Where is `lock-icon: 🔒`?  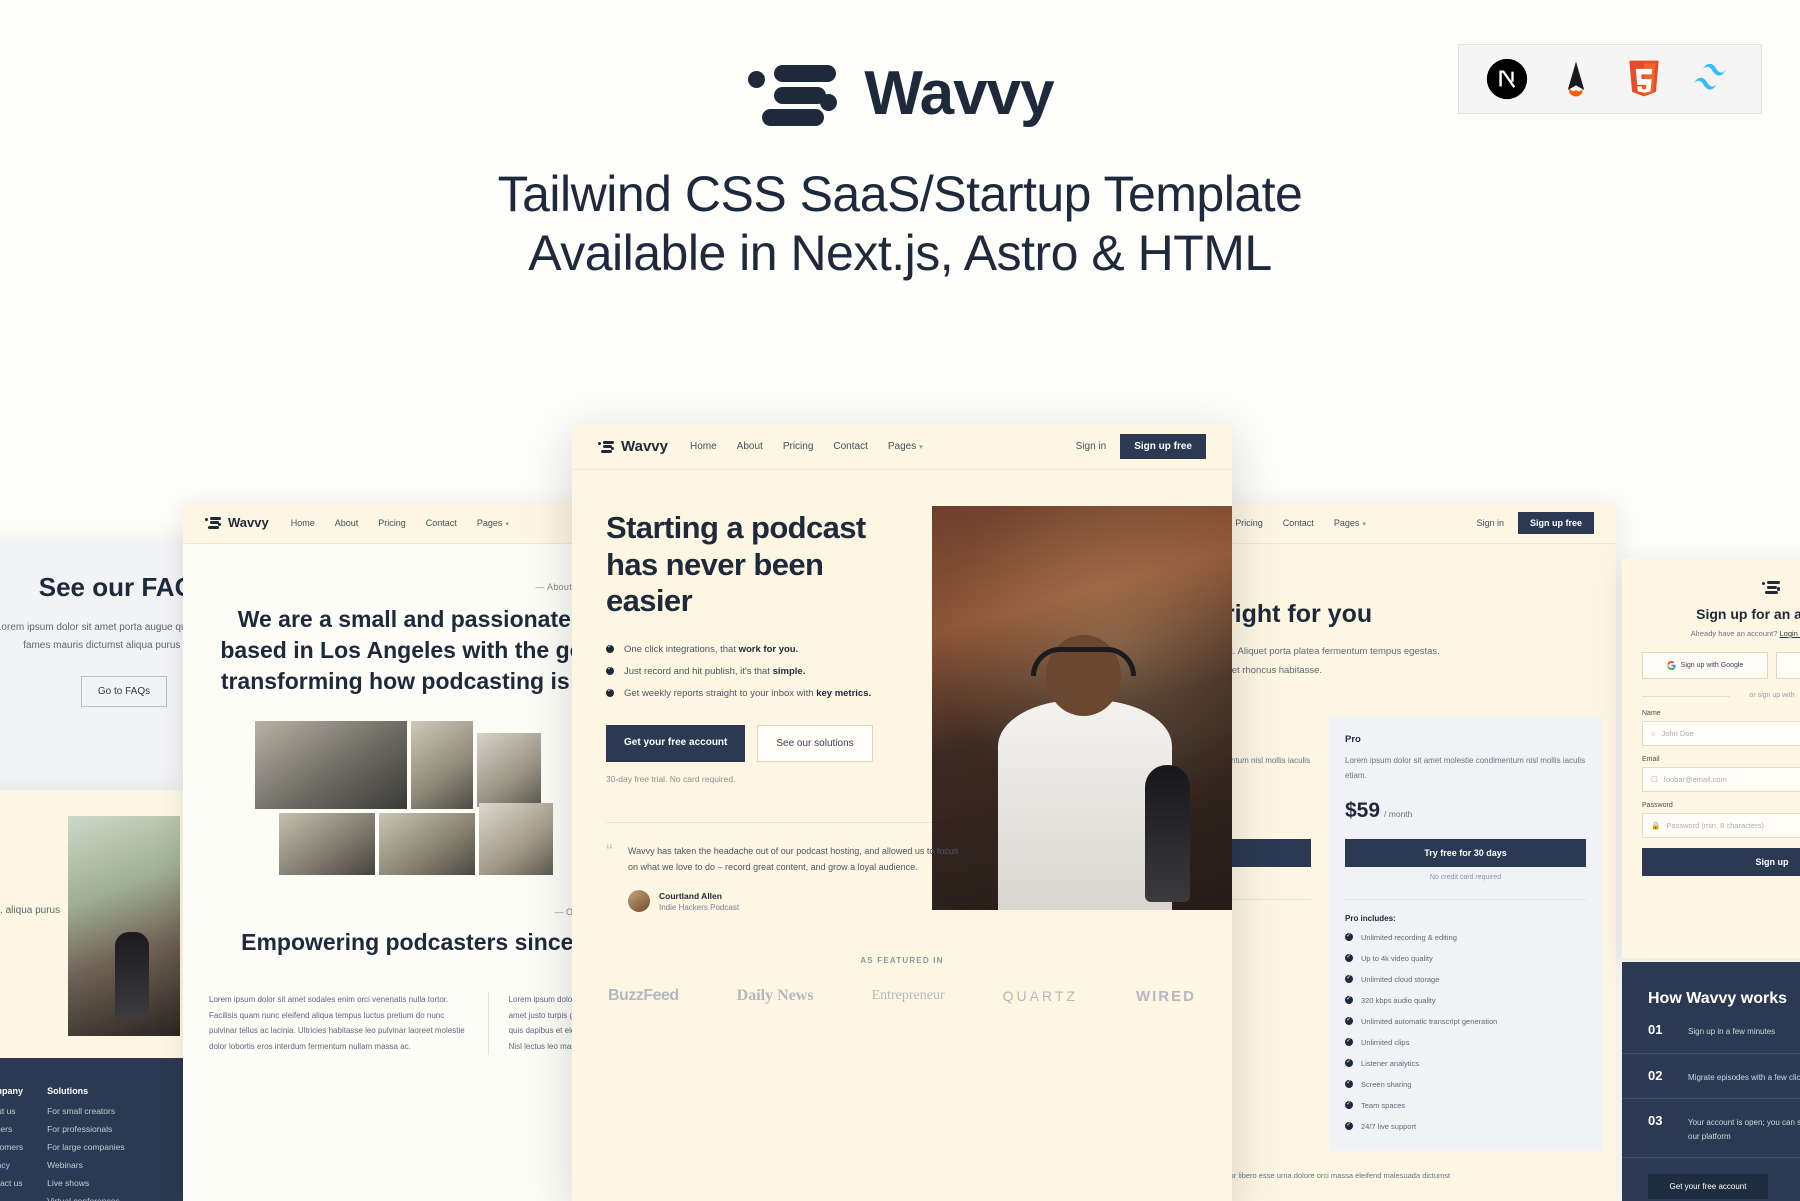
lock-icon: 🔒 is located at coordinates (1656, 824).